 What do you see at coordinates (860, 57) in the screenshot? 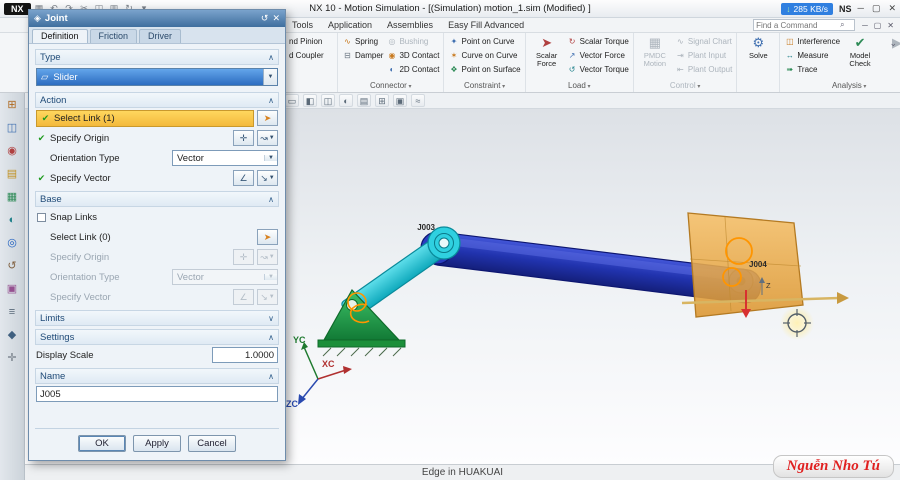
I see `model-check-button: ✔ Model Check` at bounding box center [860, 57].